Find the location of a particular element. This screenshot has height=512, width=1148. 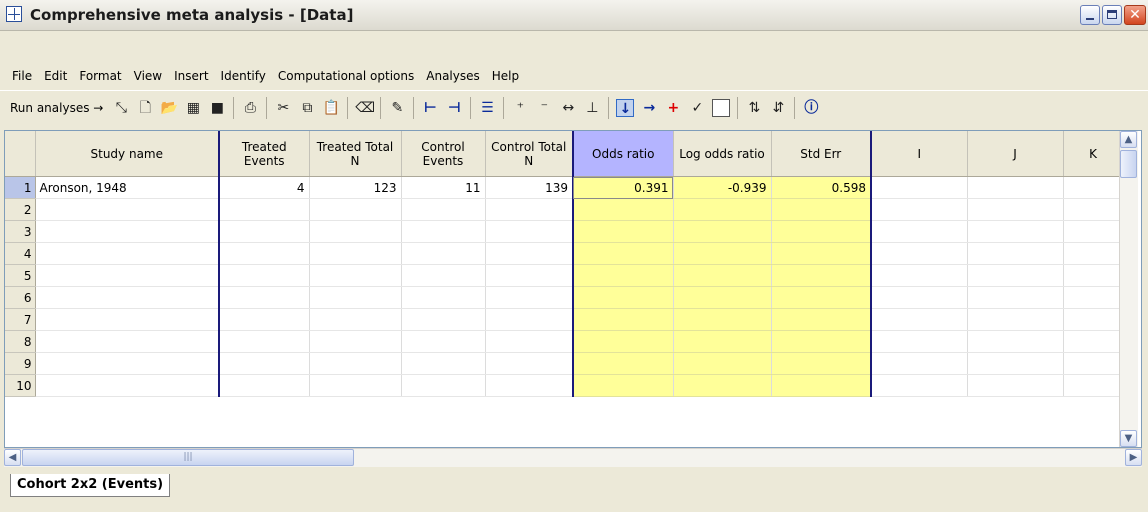

menu-insert: Insert is located at coordinates (191, 76).